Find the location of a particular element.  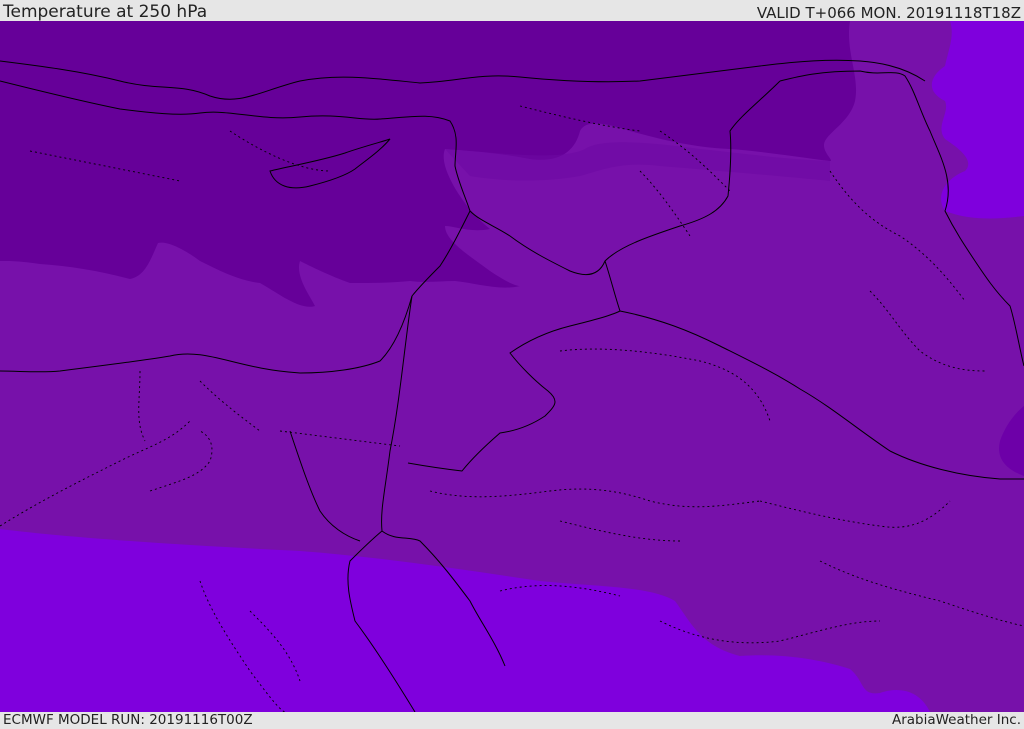

map-title: Temperature at 250 hPa is located at coordinates (105, 12).